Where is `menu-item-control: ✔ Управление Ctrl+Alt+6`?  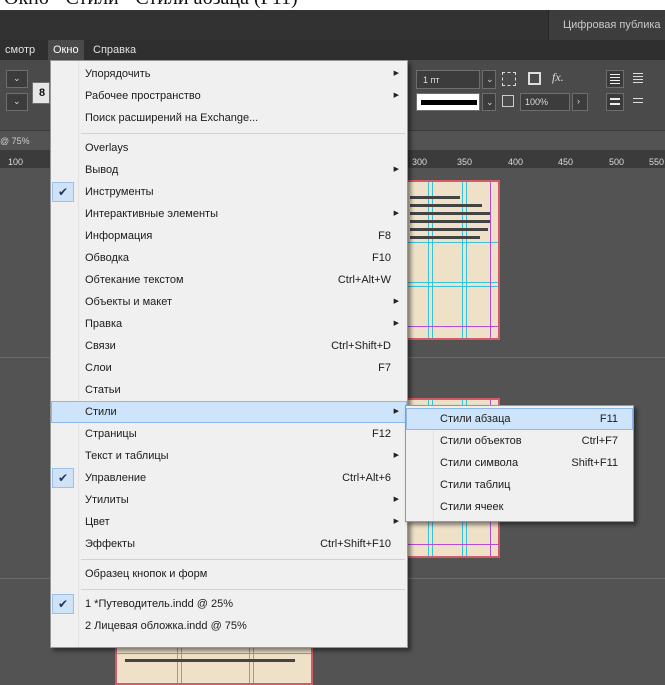 menu-item-control: ✔ Управление Ctrl+Alt+6 is located at coordinates (229, 478).